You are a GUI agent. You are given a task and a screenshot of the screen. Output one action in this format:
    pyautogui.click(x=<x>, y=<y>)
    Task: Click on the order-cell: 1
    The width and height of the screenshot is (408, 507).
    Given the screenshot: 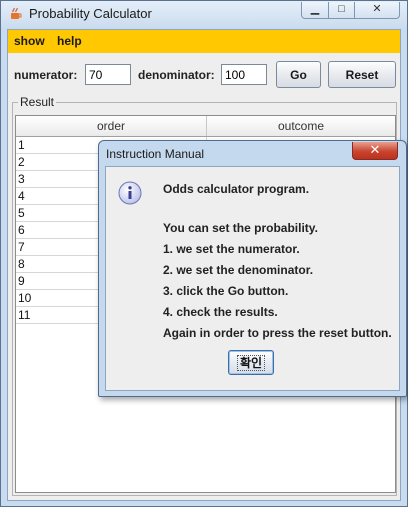 What is the action you would take?
    pyautogui.click(x=21, y=145)
    